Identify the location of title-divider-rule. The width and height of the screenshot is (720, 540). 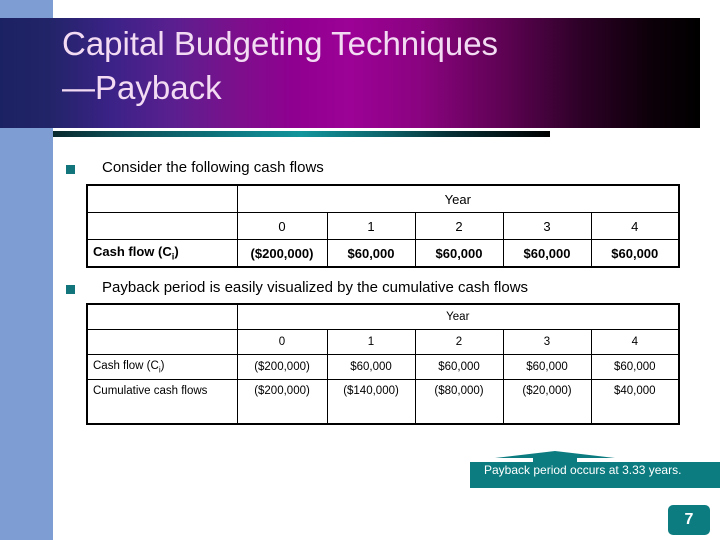
(301, 134).